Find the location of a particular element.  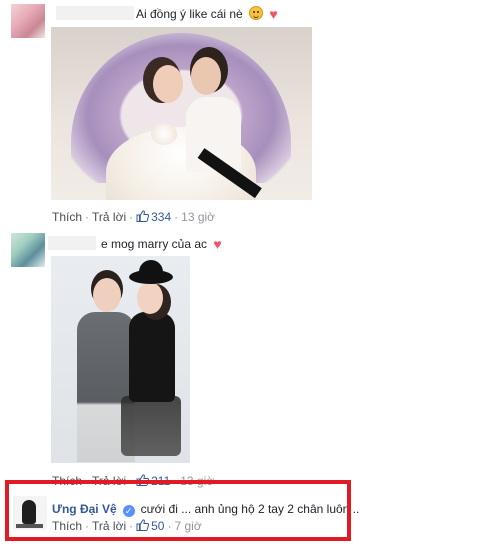

timestamp: 13 giờ is located at coordinates (198, 217).